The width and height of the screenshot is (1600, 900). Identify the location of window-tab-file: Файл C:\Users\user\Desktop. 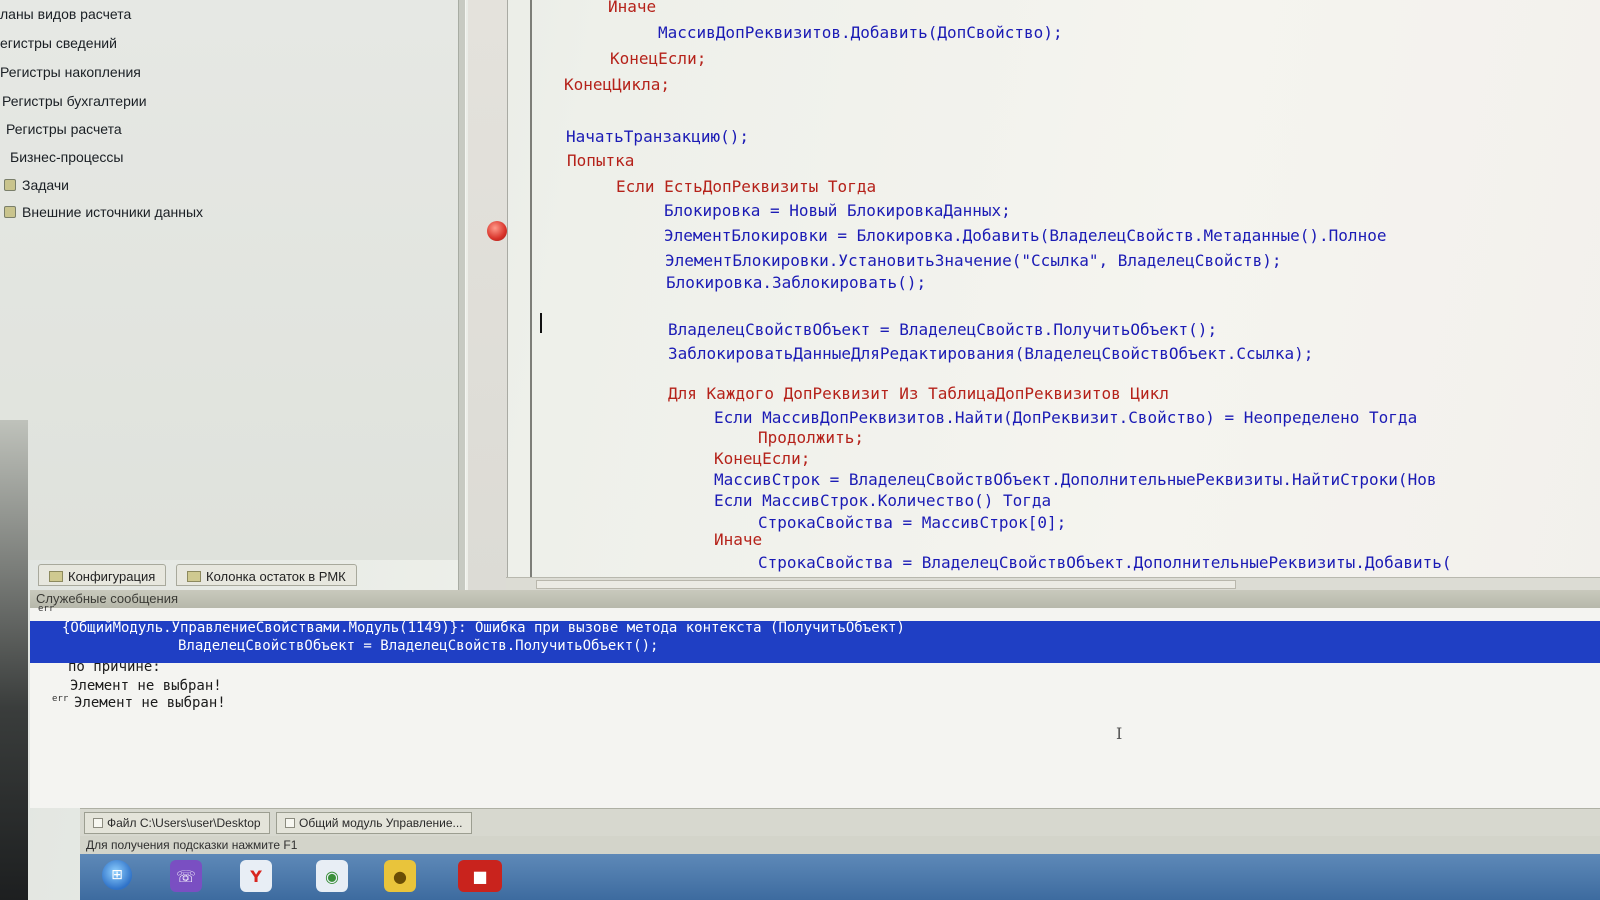
(177, 823).